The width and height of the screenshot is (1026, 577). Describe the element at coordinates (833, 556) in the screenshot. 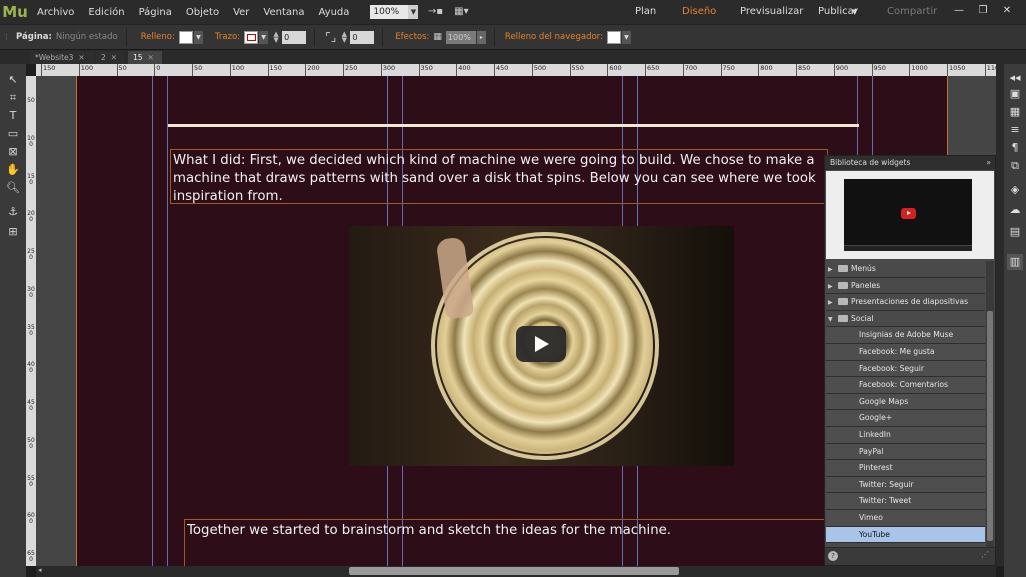

I see `help-icon: ?` at that location.